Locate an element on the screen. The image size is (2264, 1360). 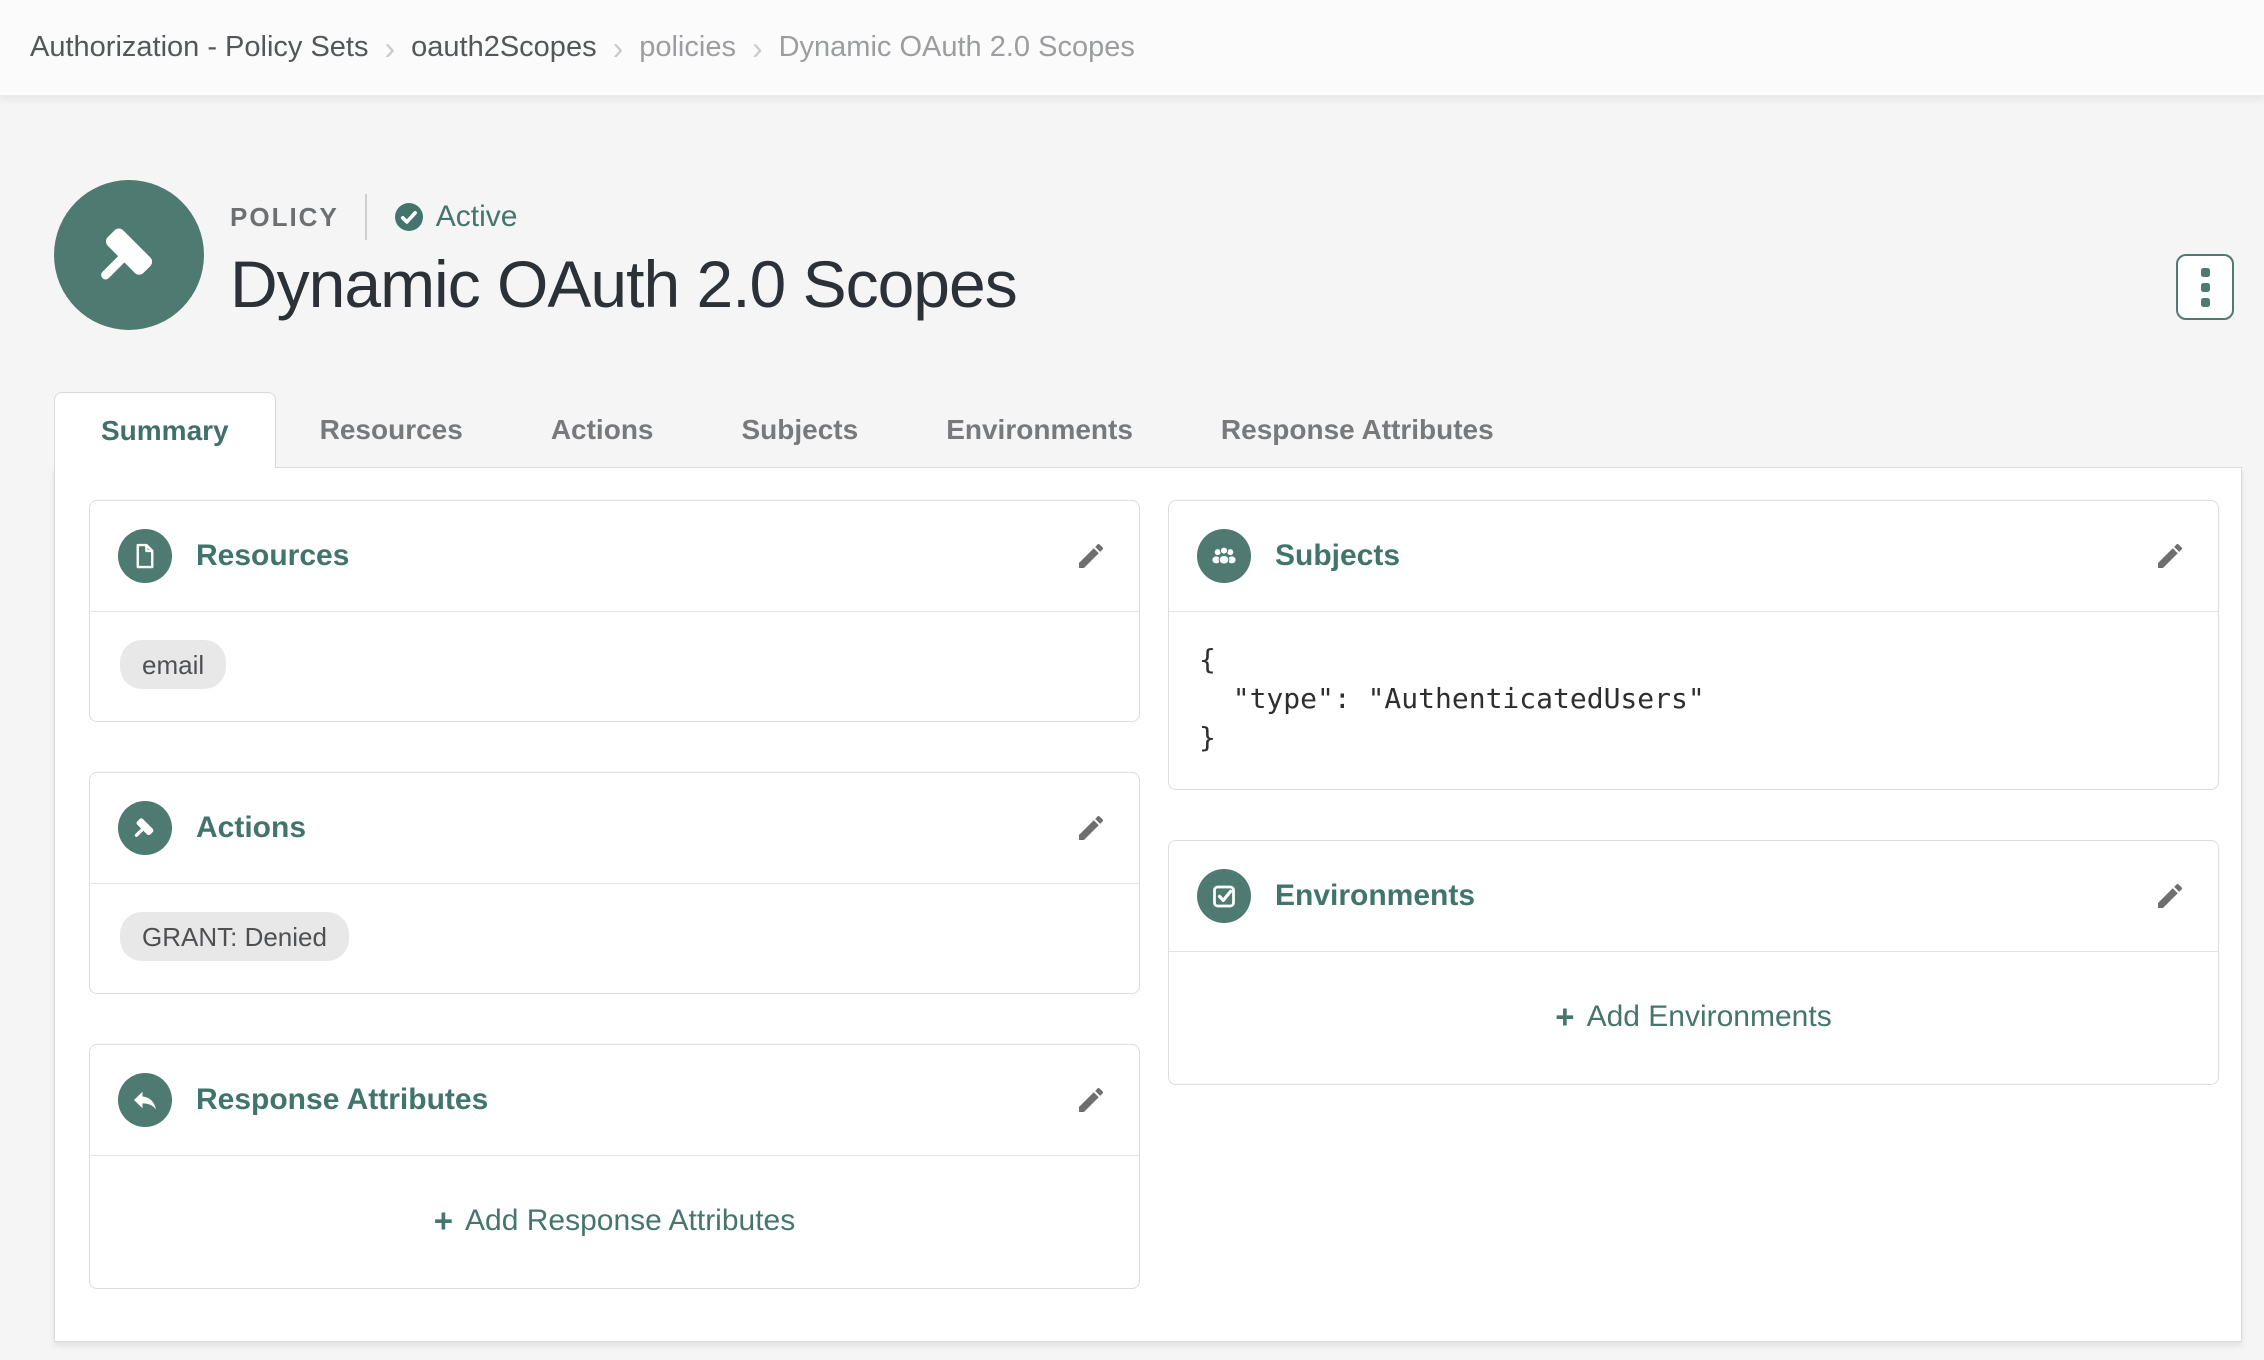
status-badge: Active is located at coordinates (455, 217).